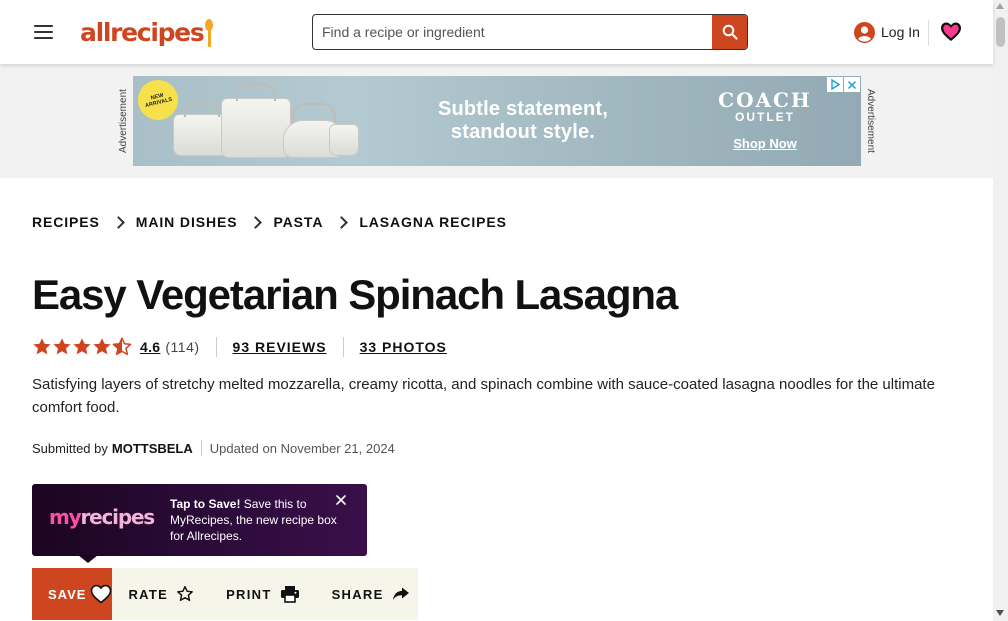  I want to click on close-icon, so click(341, 500).